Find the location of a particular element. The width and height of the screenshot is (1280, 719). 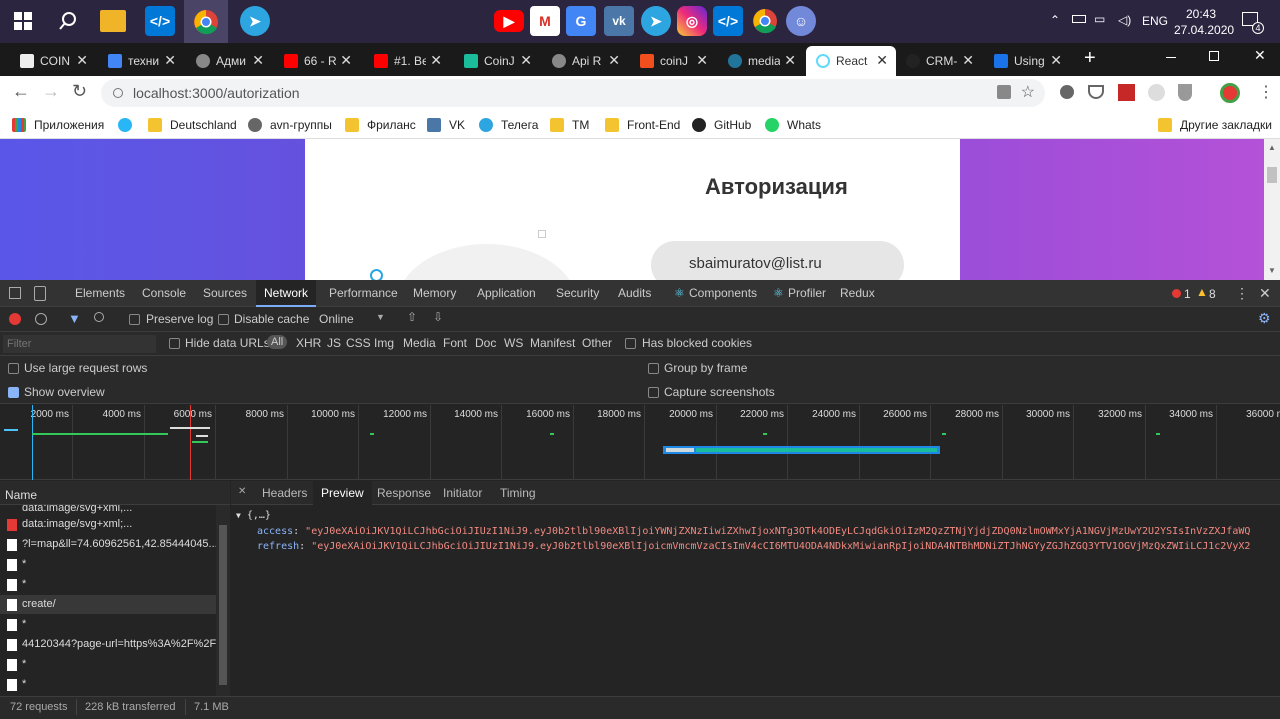

shield-icon is located at coordinates (1185, 92).